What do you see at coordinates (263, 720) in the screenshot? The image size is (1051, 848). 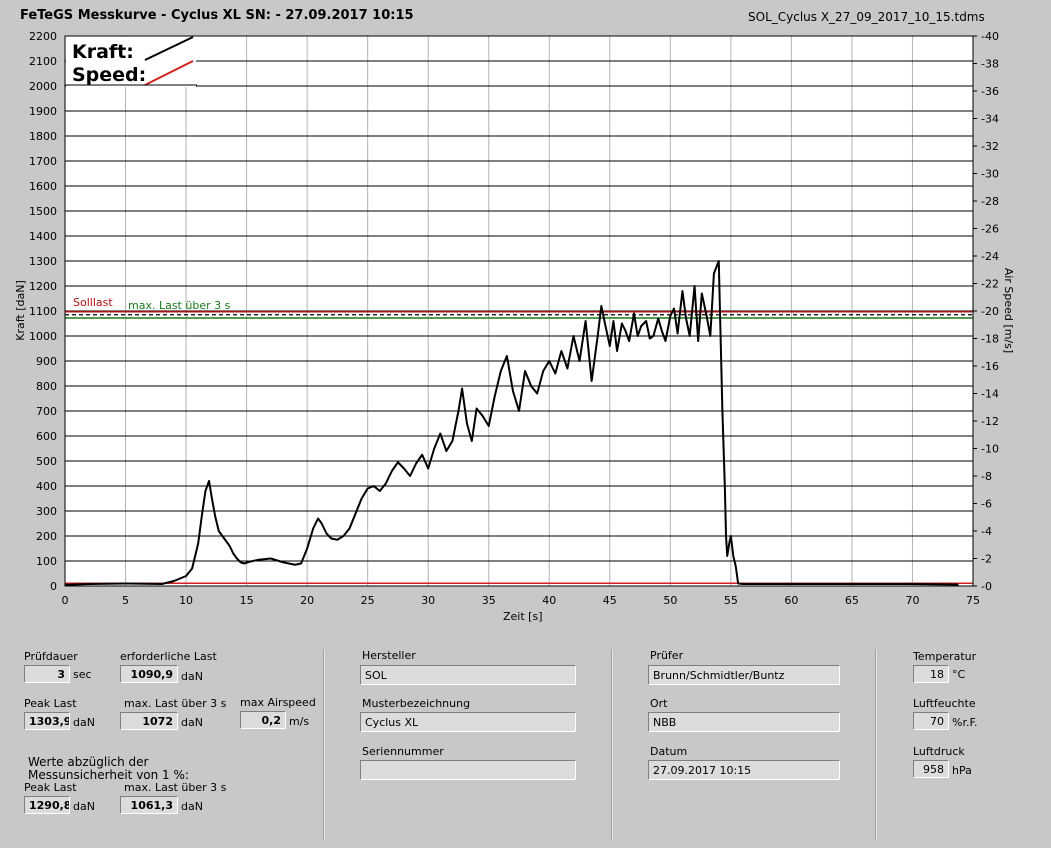 I see `max-airspeed-field: 0,2` at bounding box center [263, 720].